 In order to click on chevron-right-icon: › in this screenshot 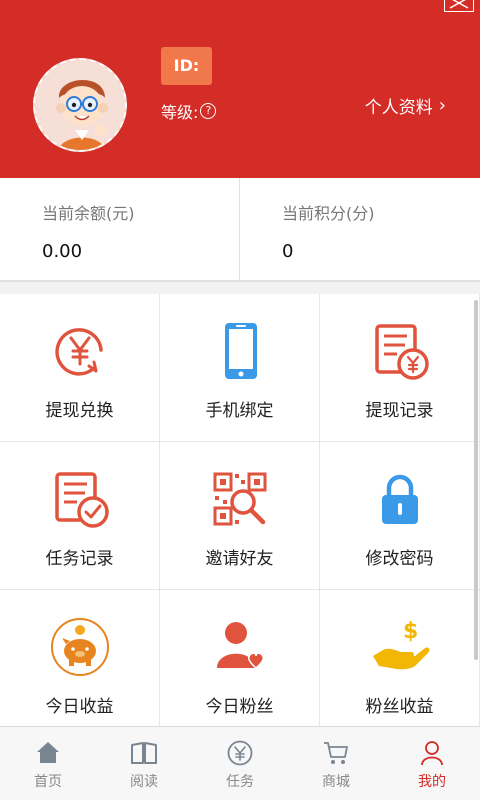, I will do `click(442, 105)`.